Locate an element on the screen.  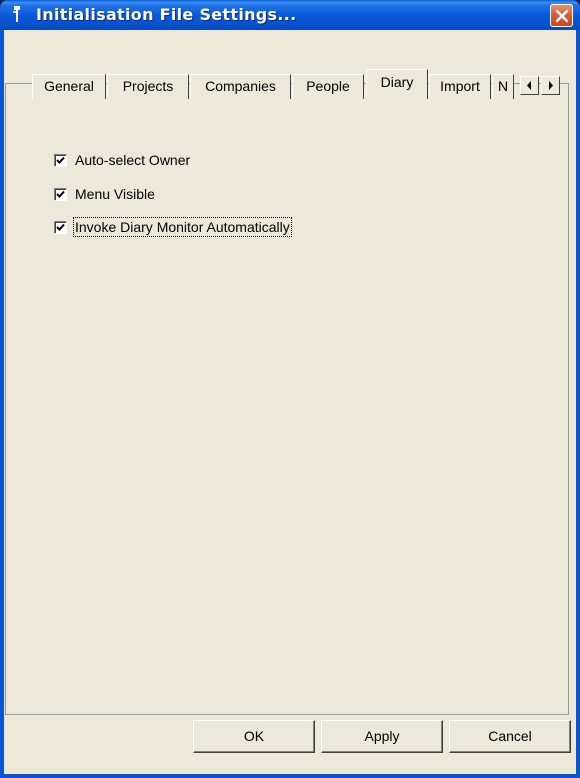
tab-label: Import is located at coordinates (460, 86).